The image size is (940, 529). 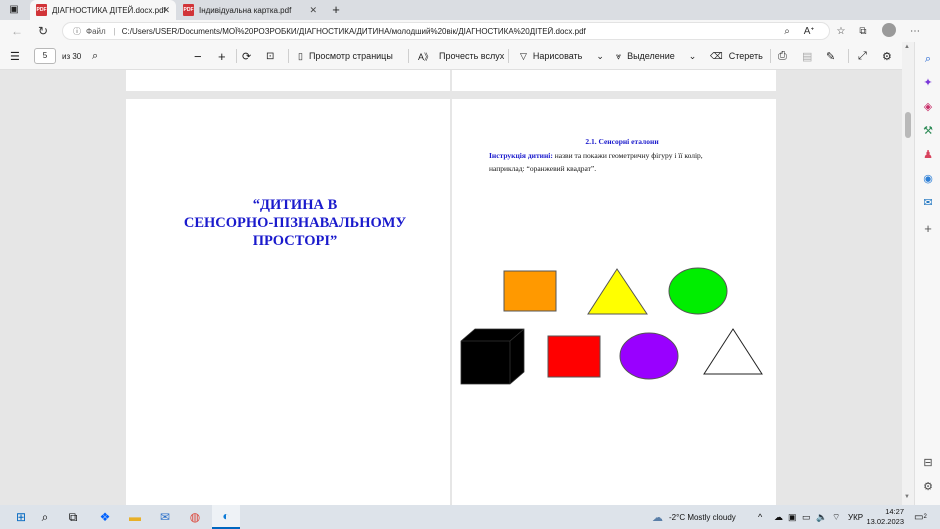 What do you see at coordinates (611, 326) in the screenshot?
I see `shapes-figure` at bounding box center [611, 326].